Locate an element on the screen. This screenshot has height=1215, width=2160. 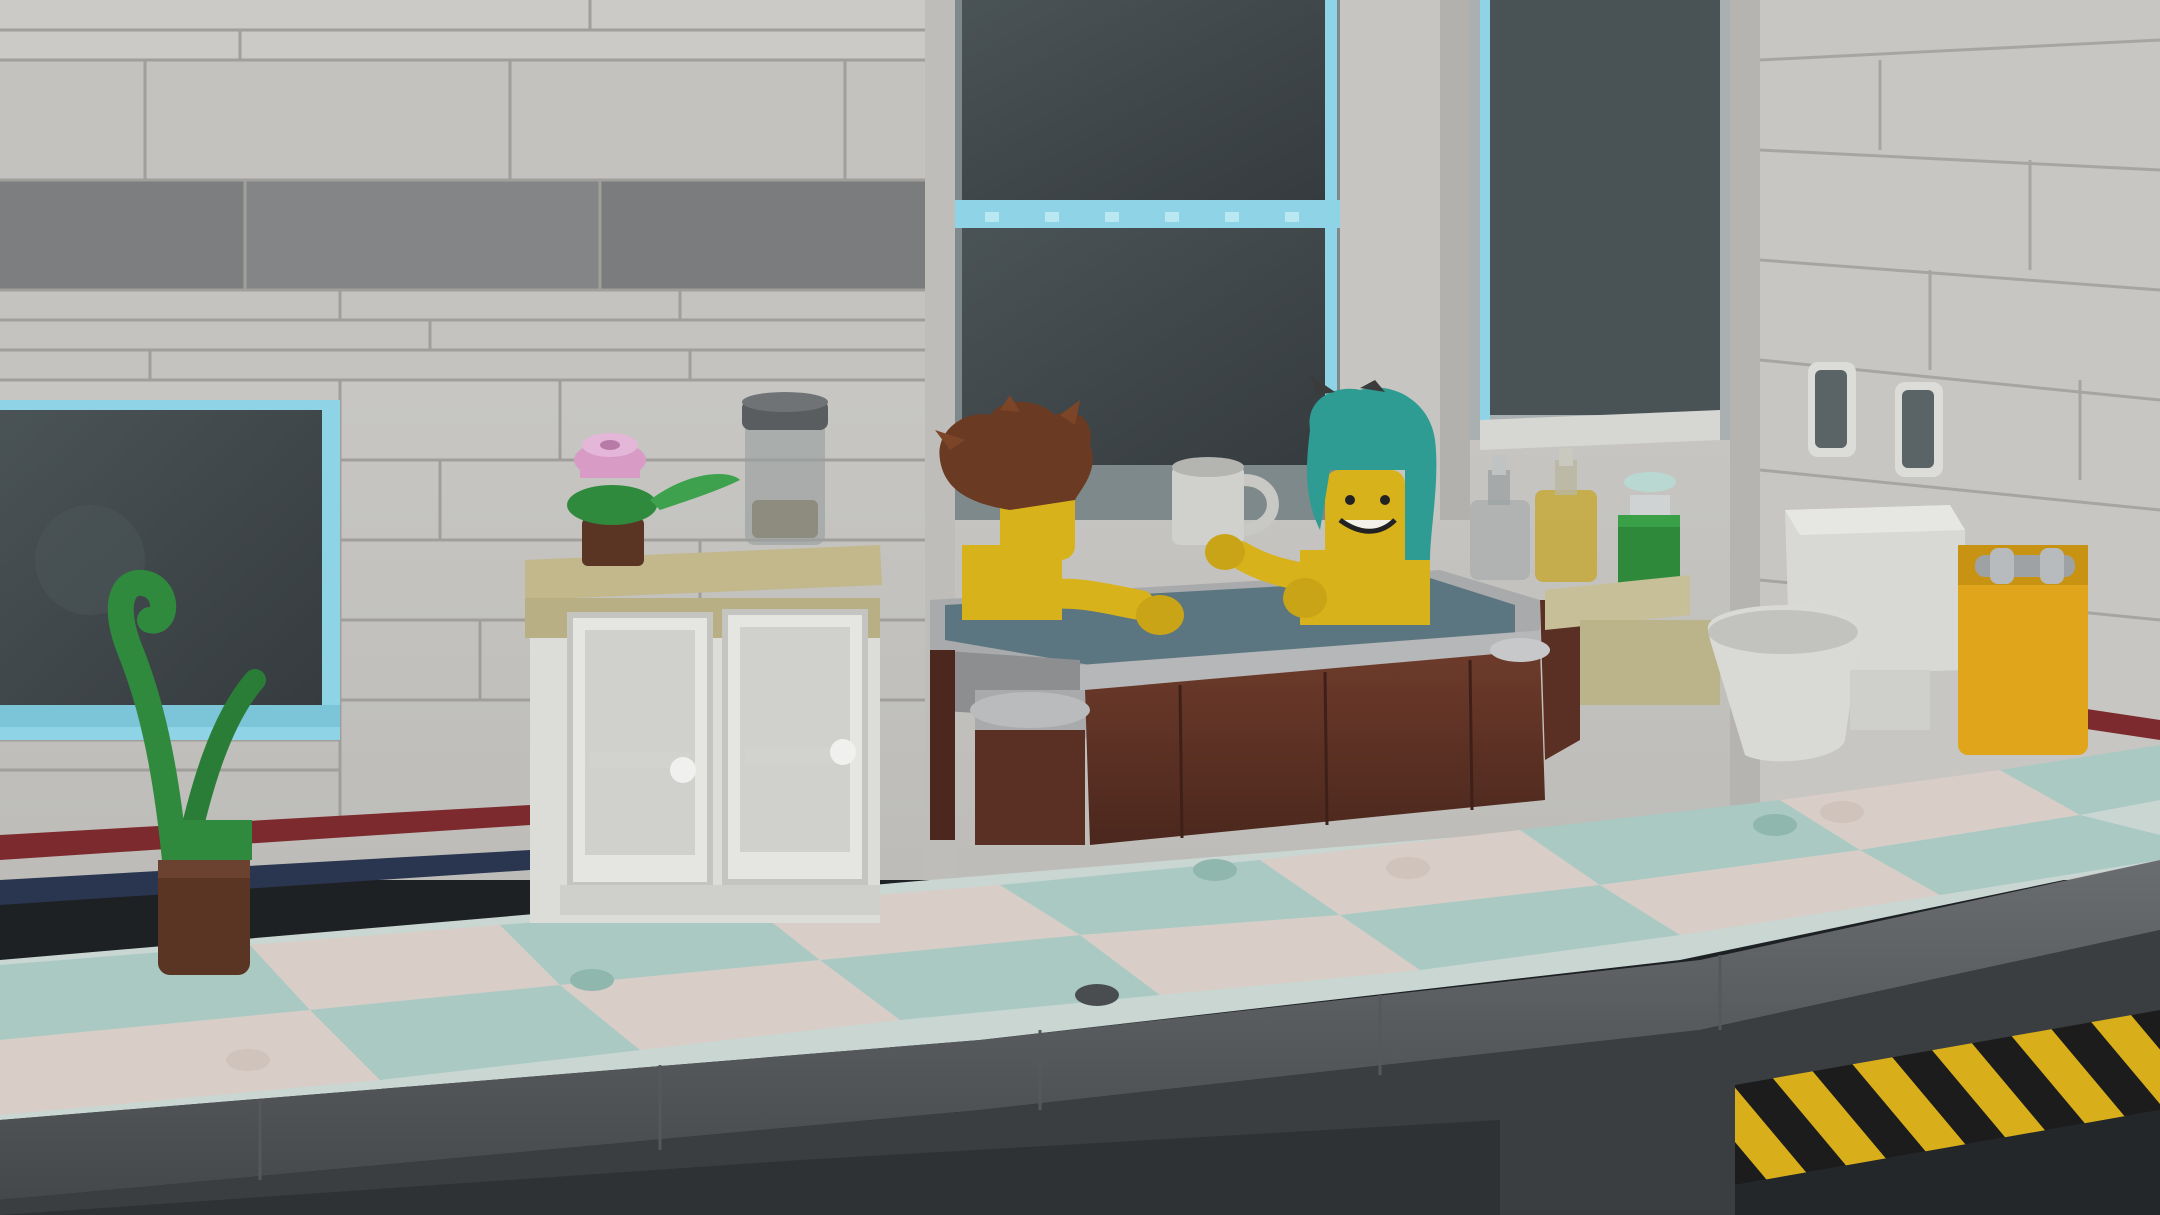
cabinet is located at coordinates (703, 734).